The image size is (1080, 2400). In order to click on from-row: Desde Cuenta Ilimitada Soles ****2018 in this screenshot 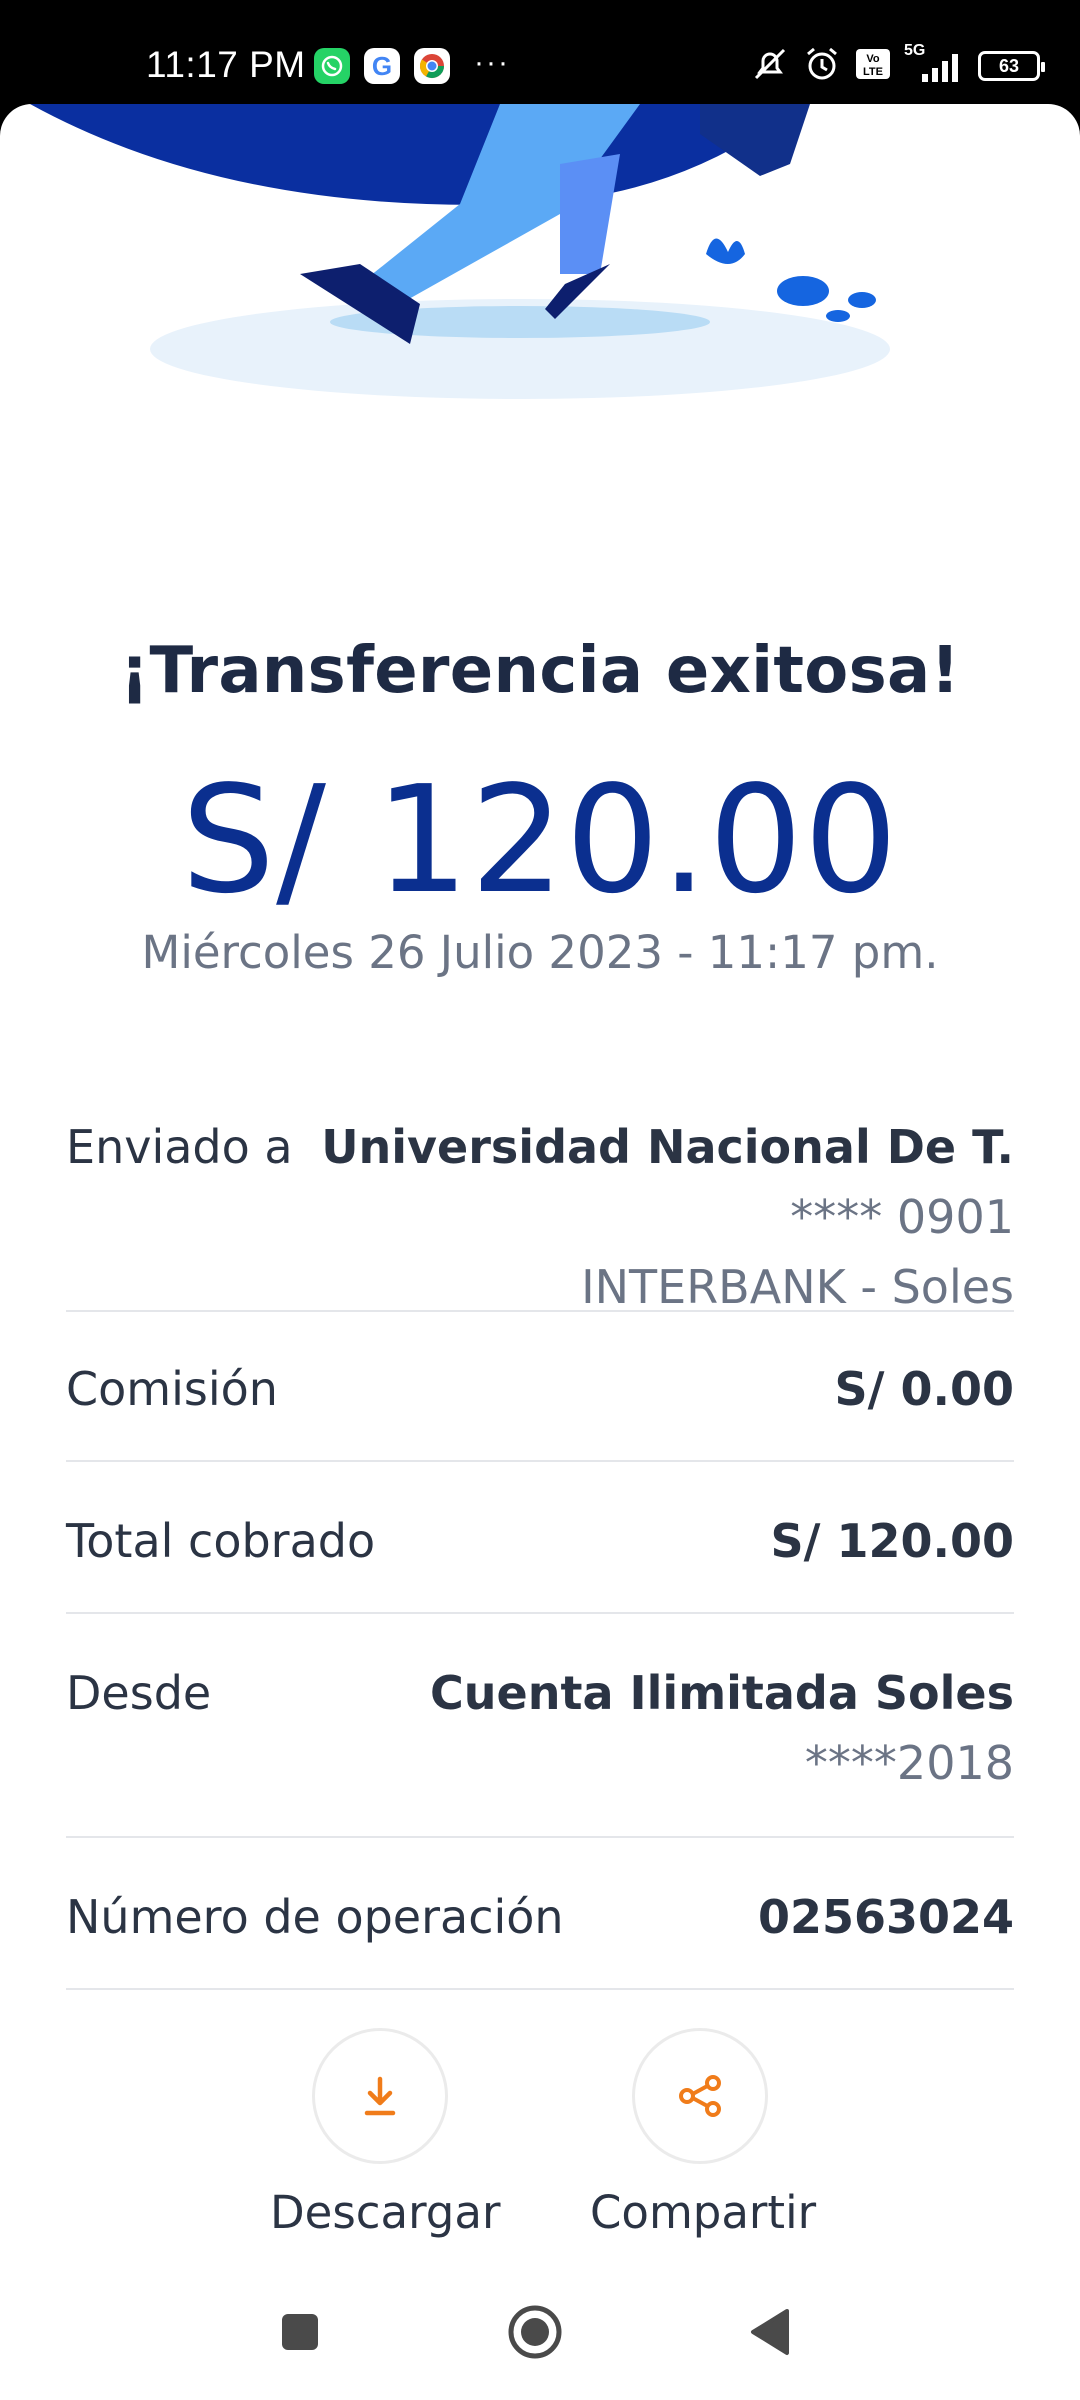, I will do `click(540, 1726)`.